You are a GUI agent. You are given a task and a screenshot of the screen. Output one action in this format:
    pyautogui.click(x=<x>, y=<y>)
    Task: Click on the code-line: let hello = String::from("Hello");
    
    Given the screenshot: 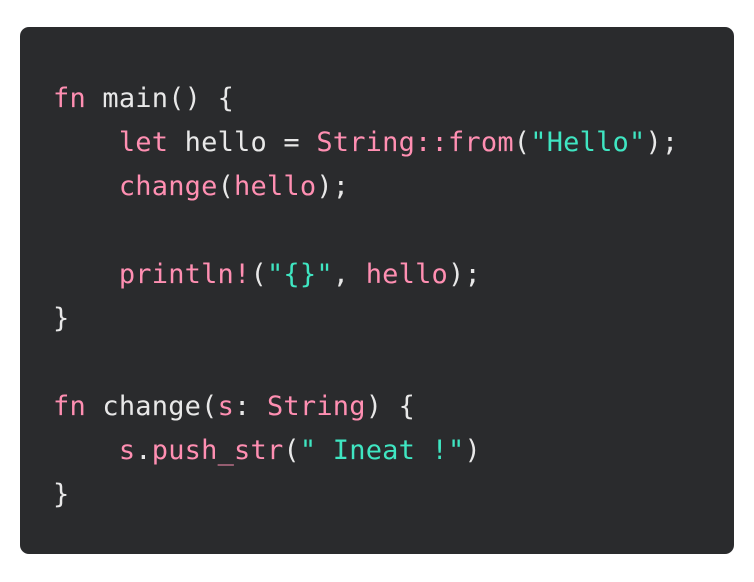 What is the action you would take?
    pyautogui.click(x=365, y=143)
    